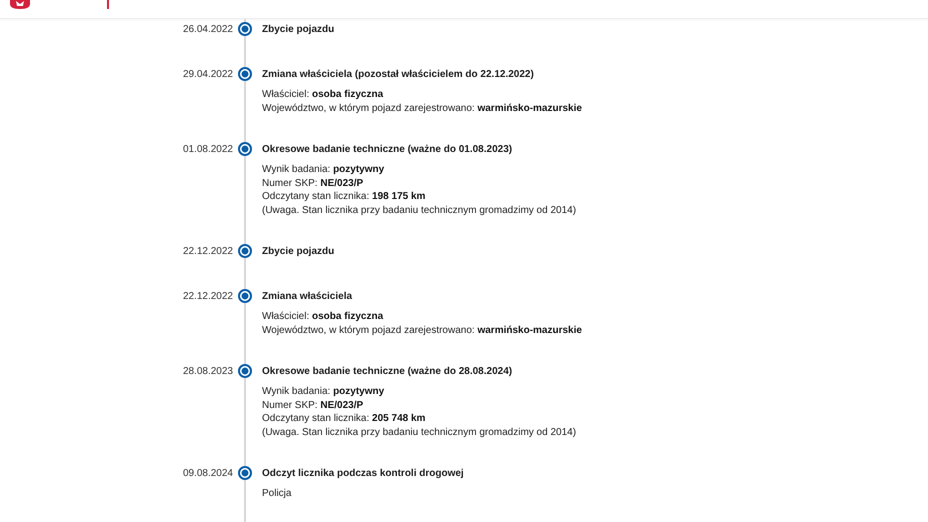 This screenshot has height=522, width=928. Describe the element at coordinates (398, 75) in the screenshot. I see `event-title: Zmiana właściciela (pozostał właścicielem do 22.12.2022)` at that location.